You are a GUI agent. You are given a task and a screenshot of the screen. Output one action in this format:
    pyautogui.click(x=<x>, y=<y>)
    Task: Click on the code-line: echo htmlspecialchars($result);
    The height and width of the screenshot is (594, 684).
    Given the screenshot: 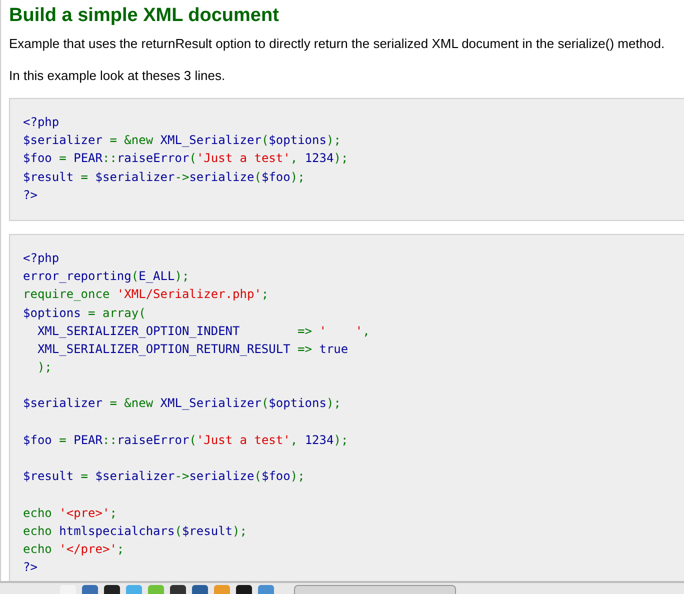 What is the action you would take?
    pyautogui.click(x=135, y=531)
    